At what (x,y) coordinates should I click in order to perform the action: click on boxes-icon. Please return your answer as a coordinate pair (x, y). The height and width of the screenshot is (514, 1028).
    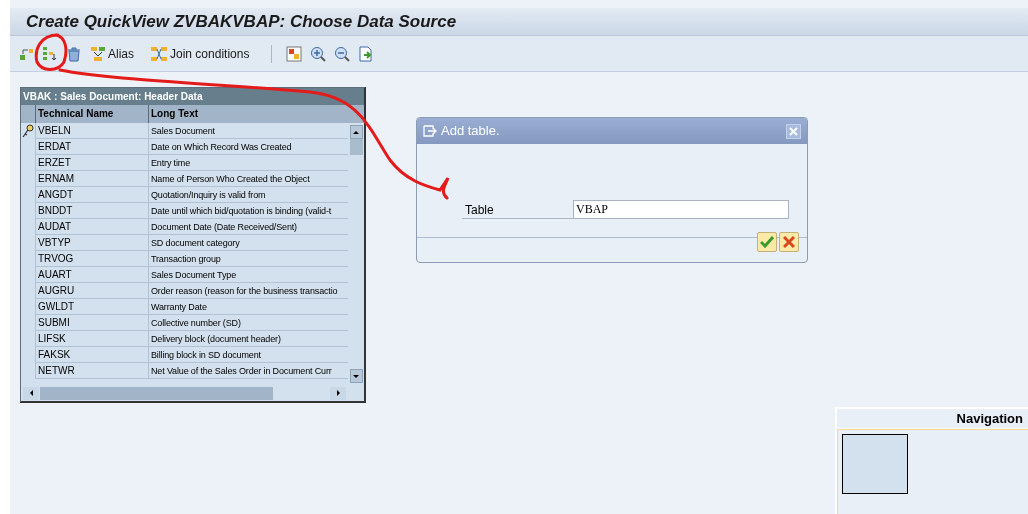
    Looking at the image, I should click on (98, 53).